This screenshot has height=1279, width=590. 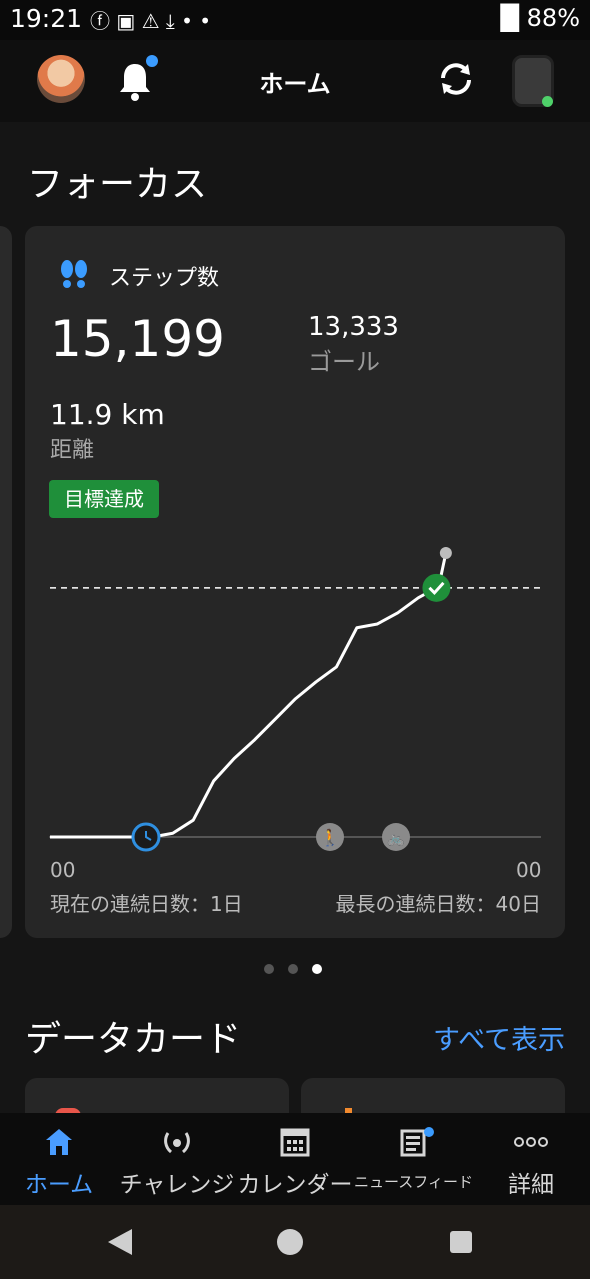 What do you see at coordinates (117, 184) in the screenshot?
I see `focus-section-title: フォーカス` at bounding box center [117, 184].